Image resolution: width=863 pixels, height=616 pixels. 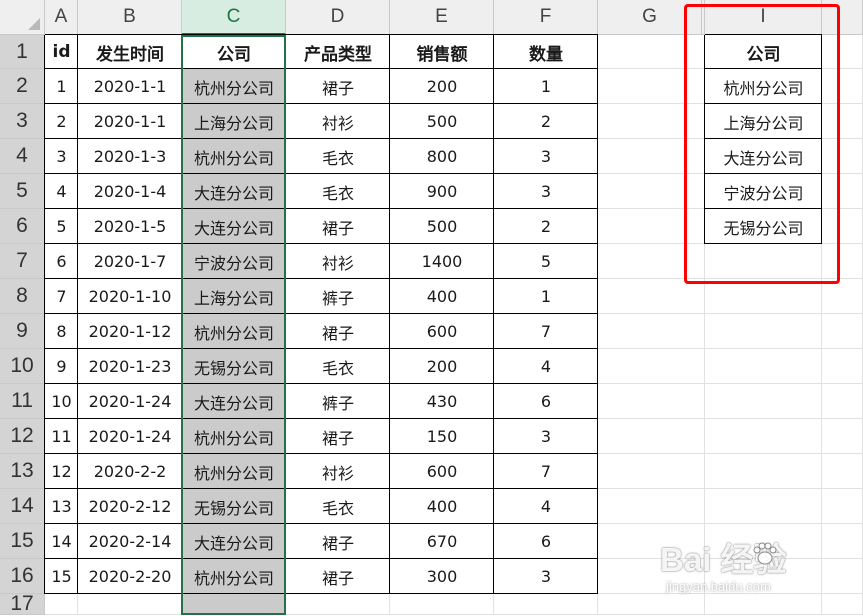 What do you see at coordinates (22, 401) in the screenshot?
I see `row-header-11: 11` at bounding box center [22, 401].